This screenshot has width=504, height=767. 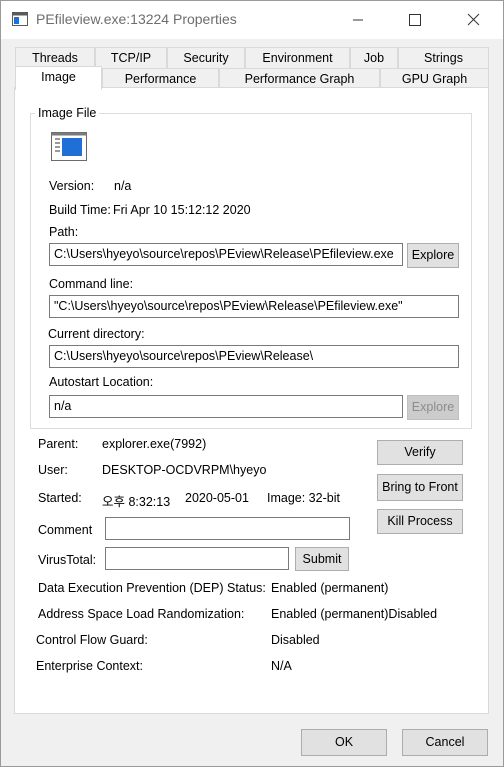 What do you see at coordinates (67, 113) in the screenshot?
I see `image-file-group-title: Image File` at bounding box center [67, 113].